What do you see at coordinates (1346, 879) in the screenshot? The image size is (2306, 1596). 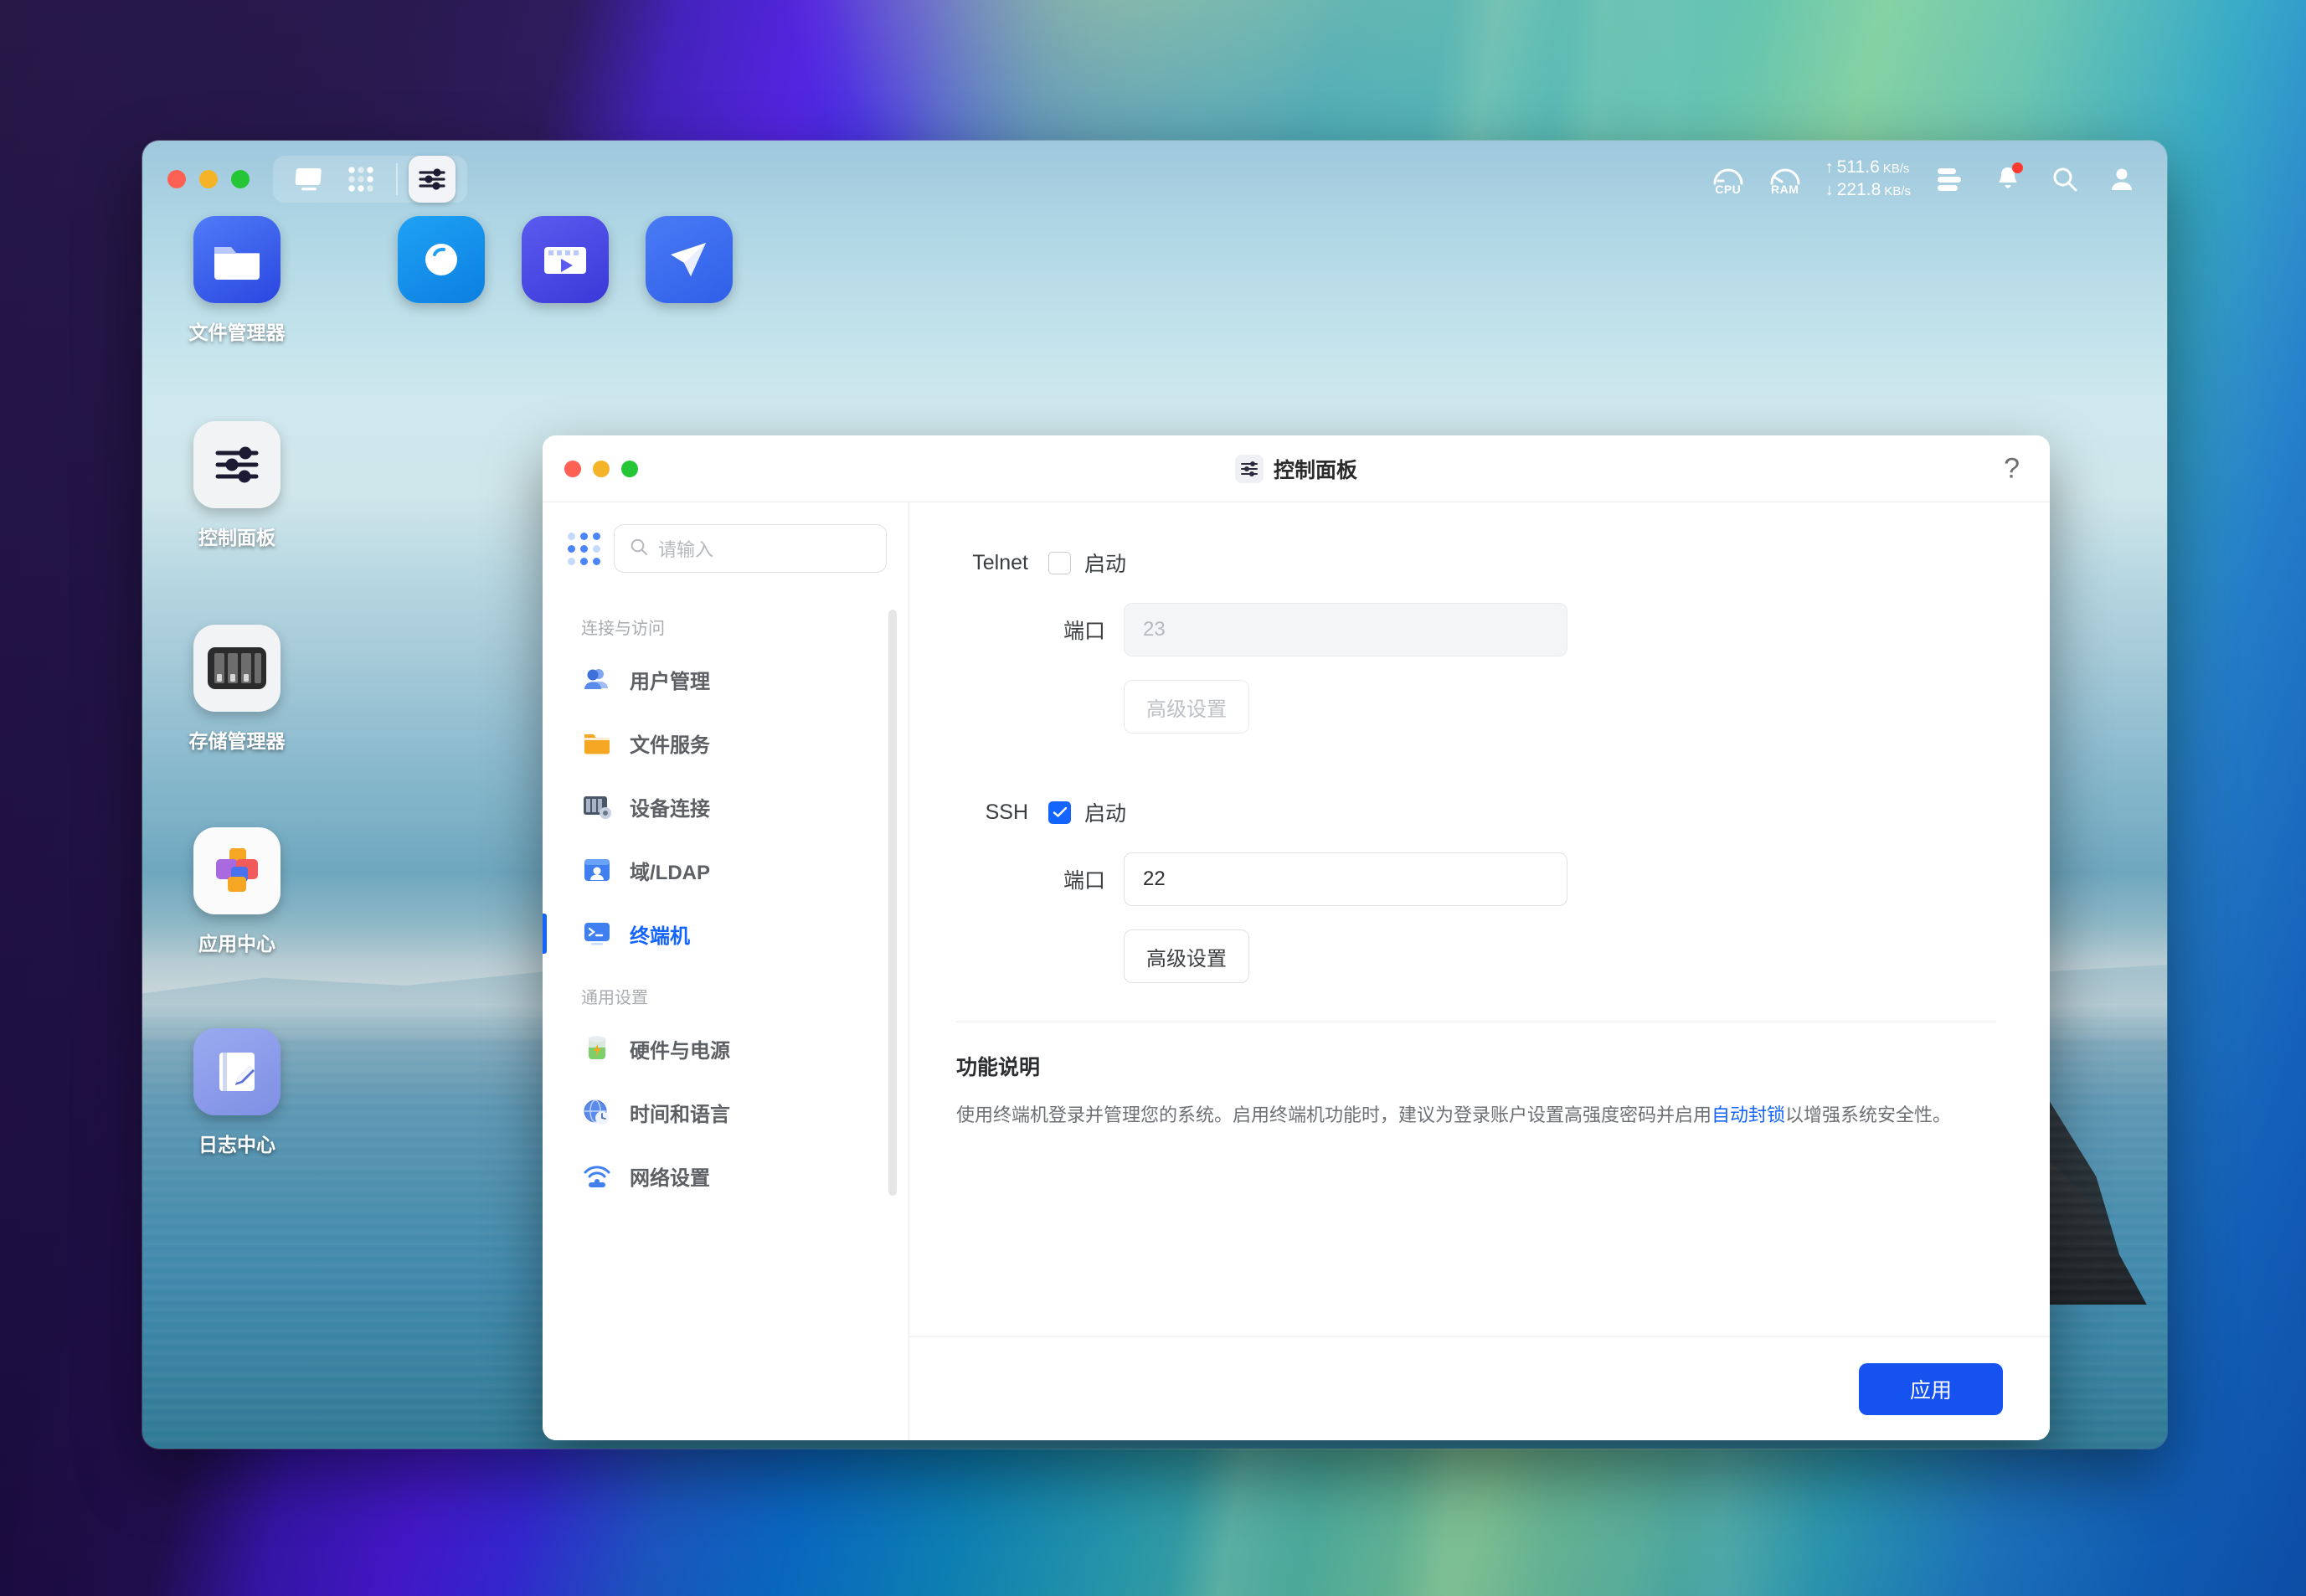 I see `ssh-port-input: 22` at bounding box center [1346, 879].